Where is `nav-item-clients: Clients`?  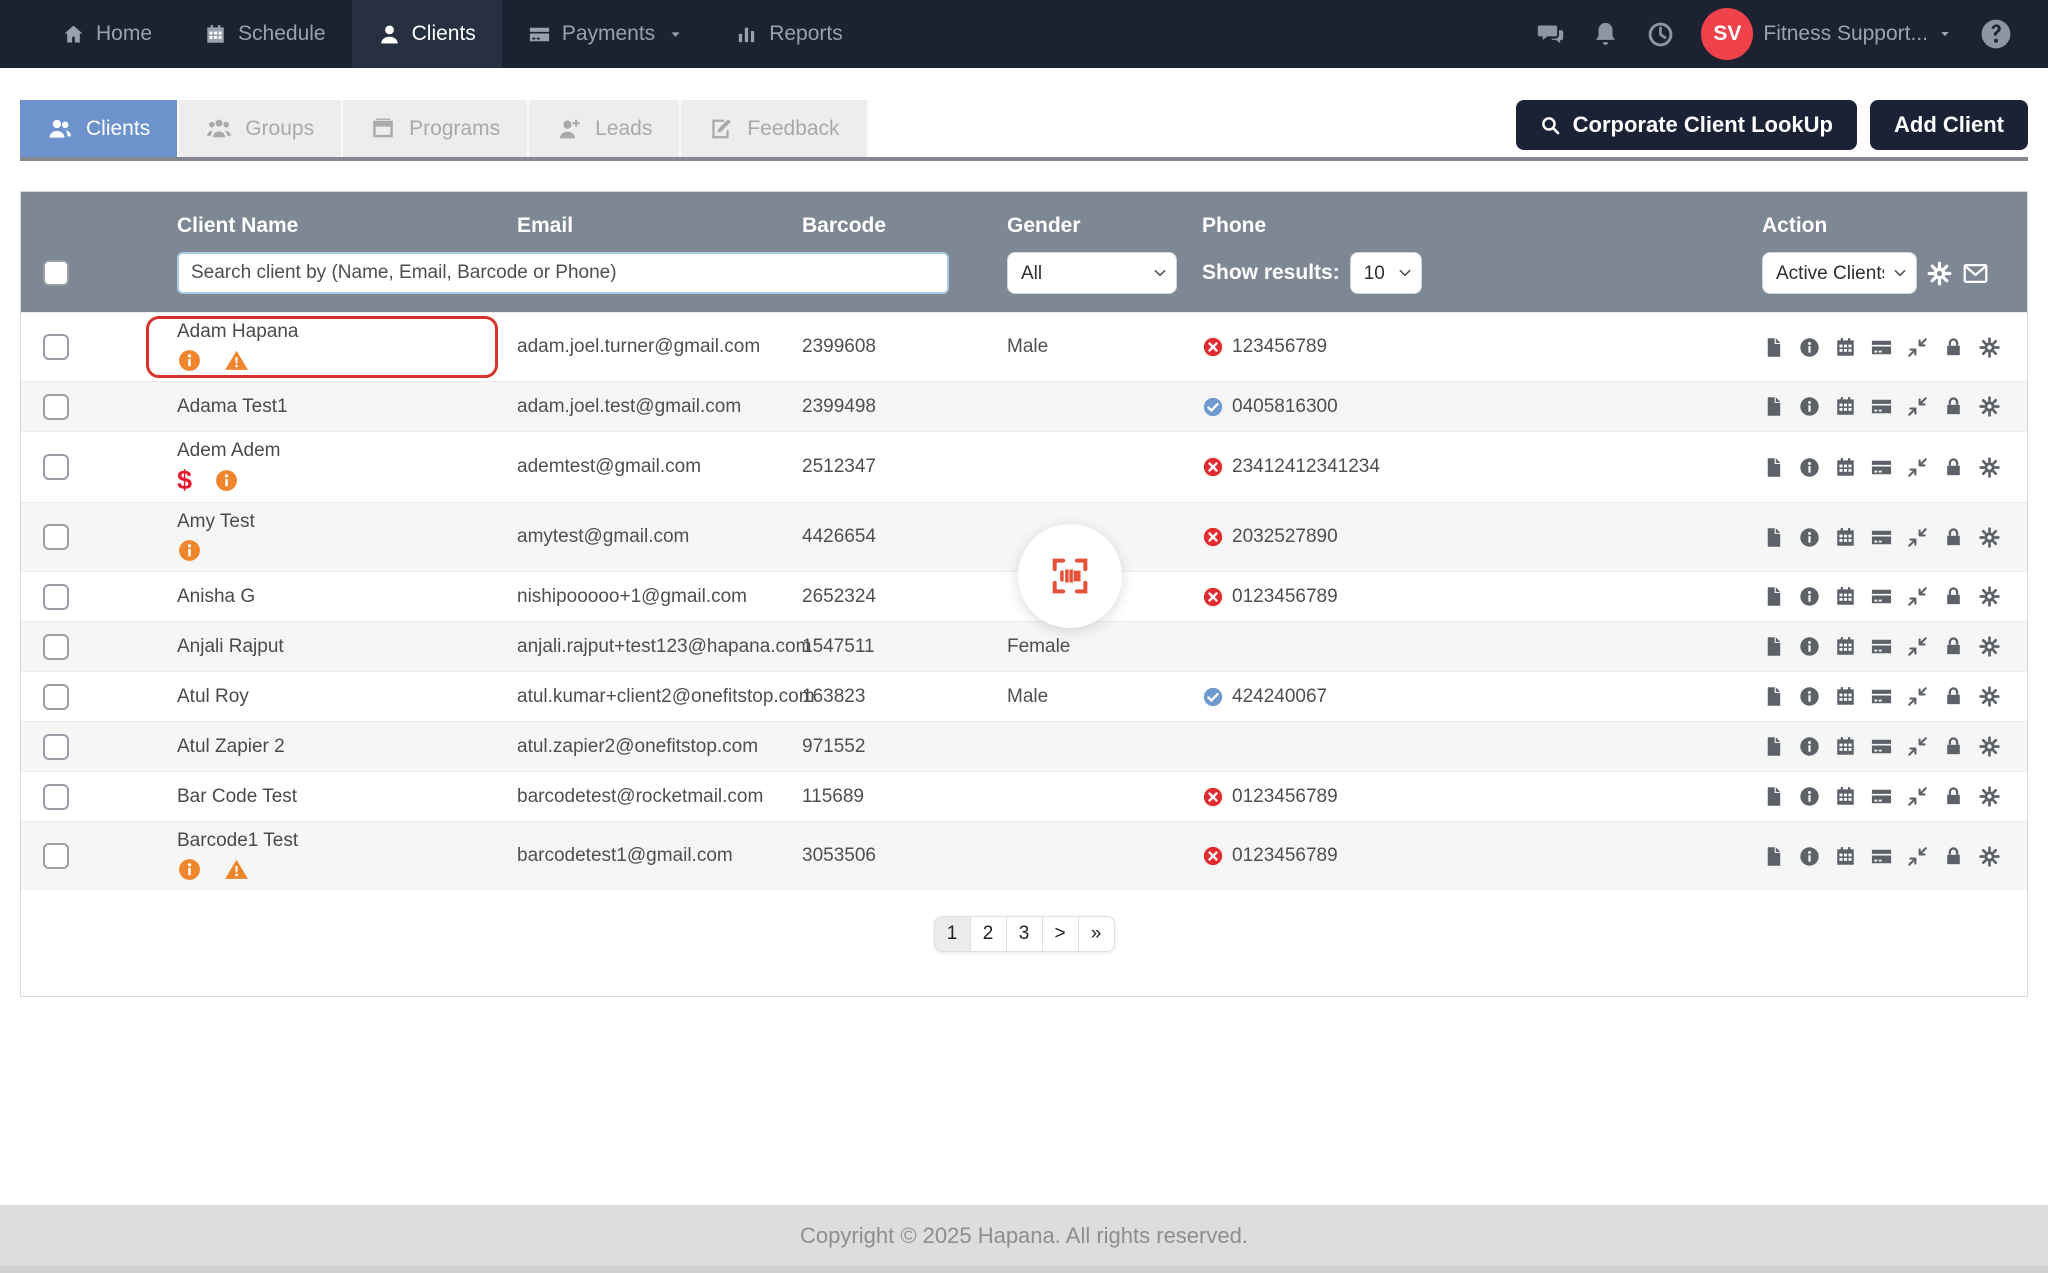 nav-item-clients: Clients is located at coordinates (426, 34).